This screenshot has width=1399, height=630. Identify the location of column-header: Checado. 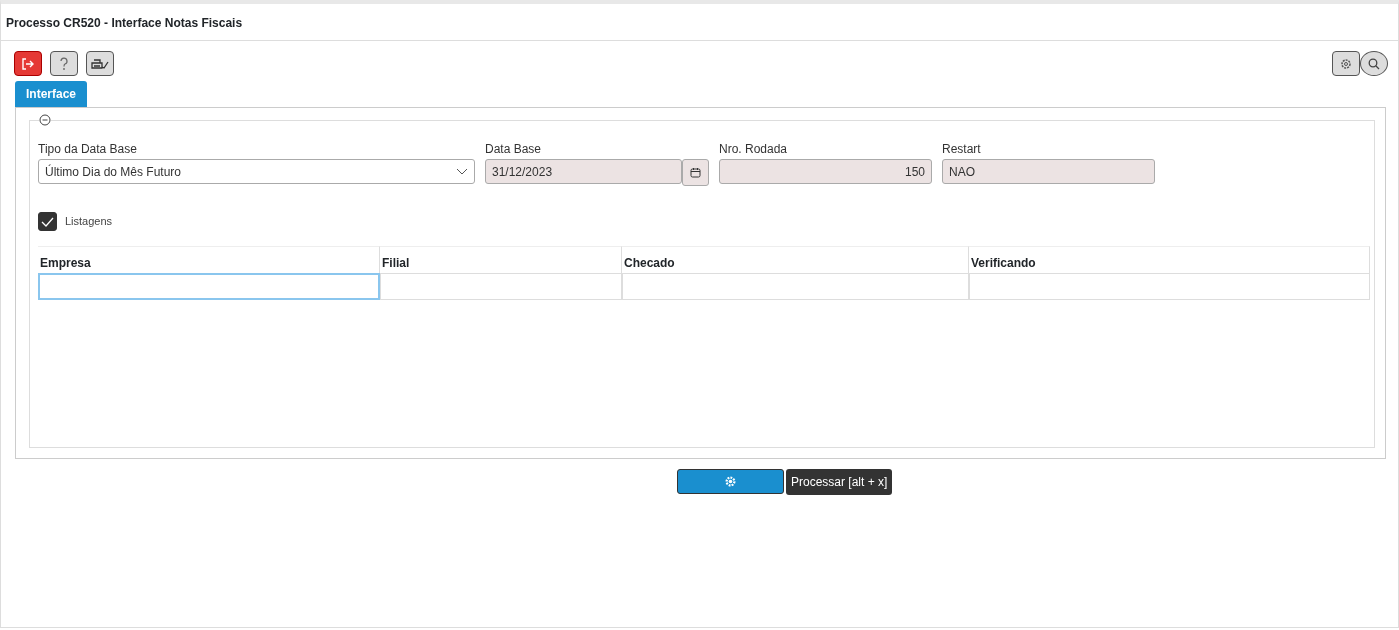
(795, 259).